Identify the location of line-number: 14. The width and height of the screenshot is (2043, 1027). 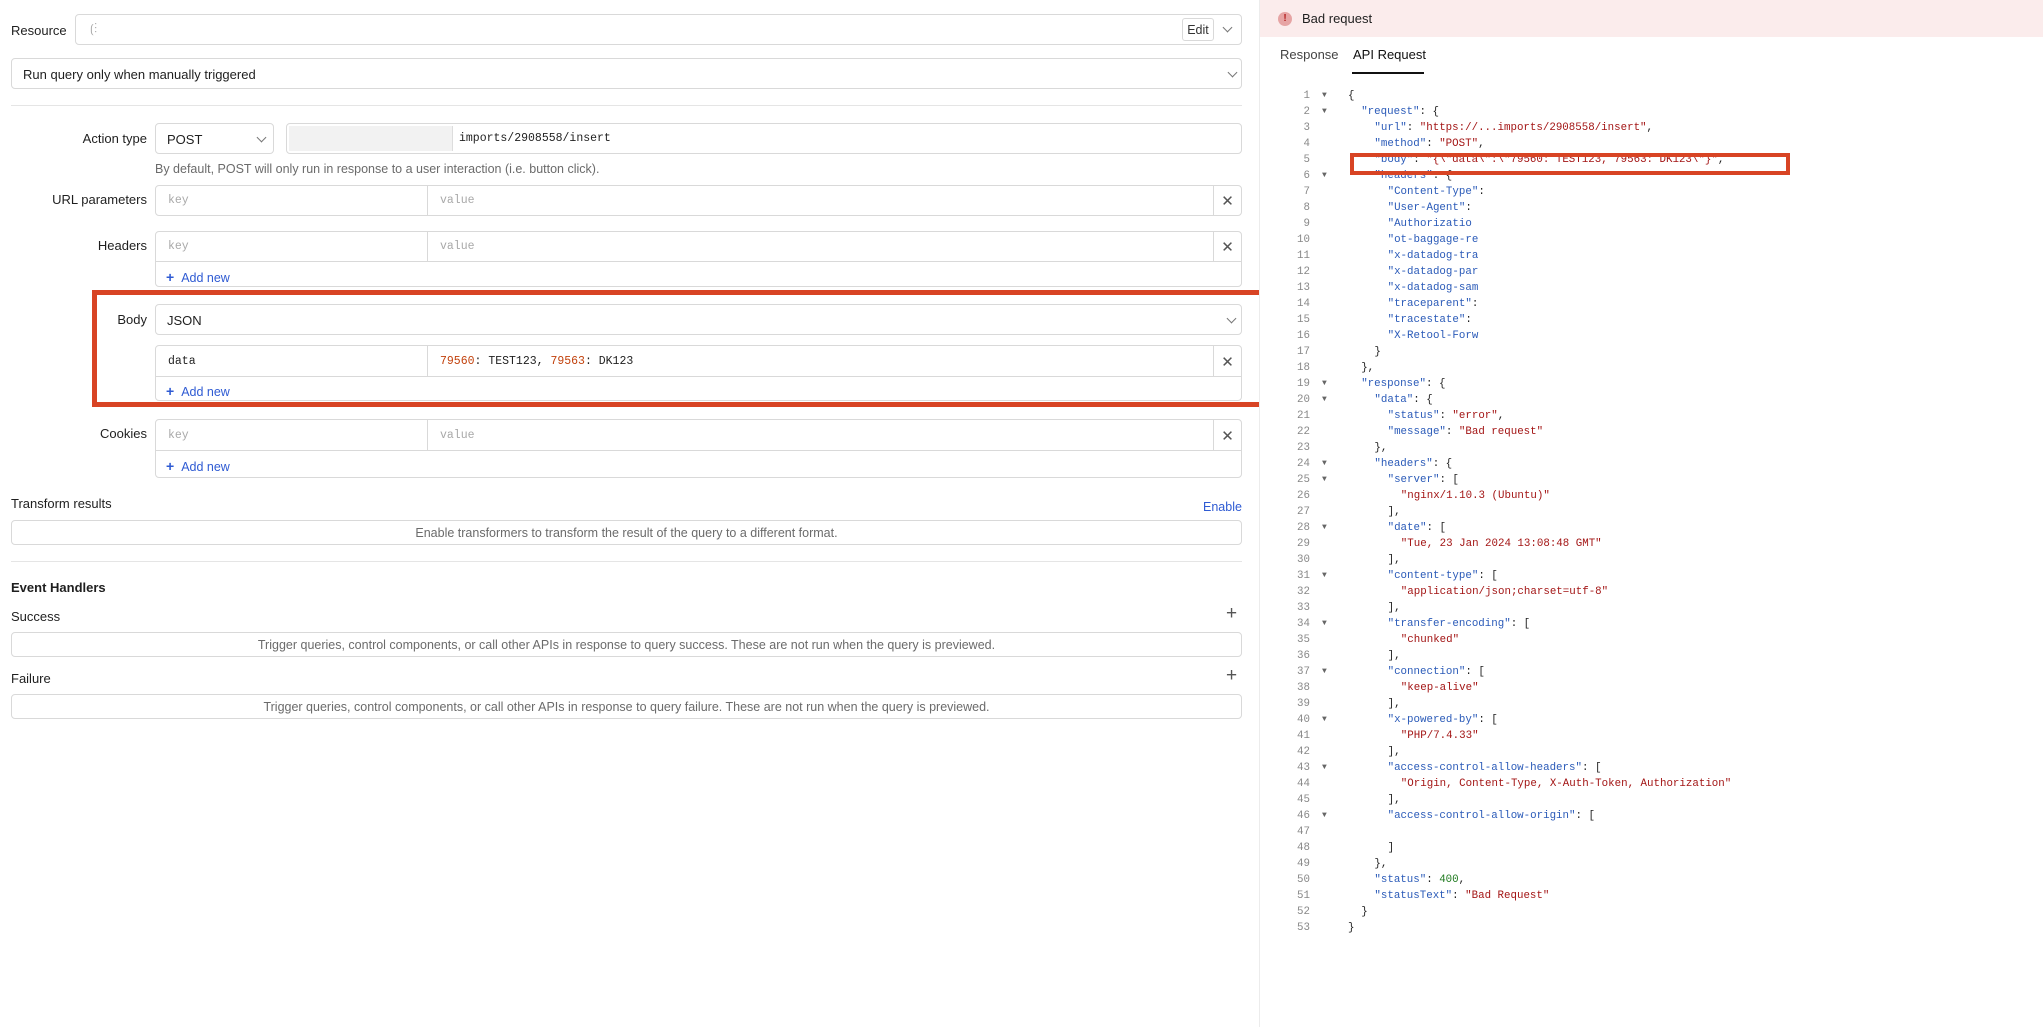
(1303, 304).